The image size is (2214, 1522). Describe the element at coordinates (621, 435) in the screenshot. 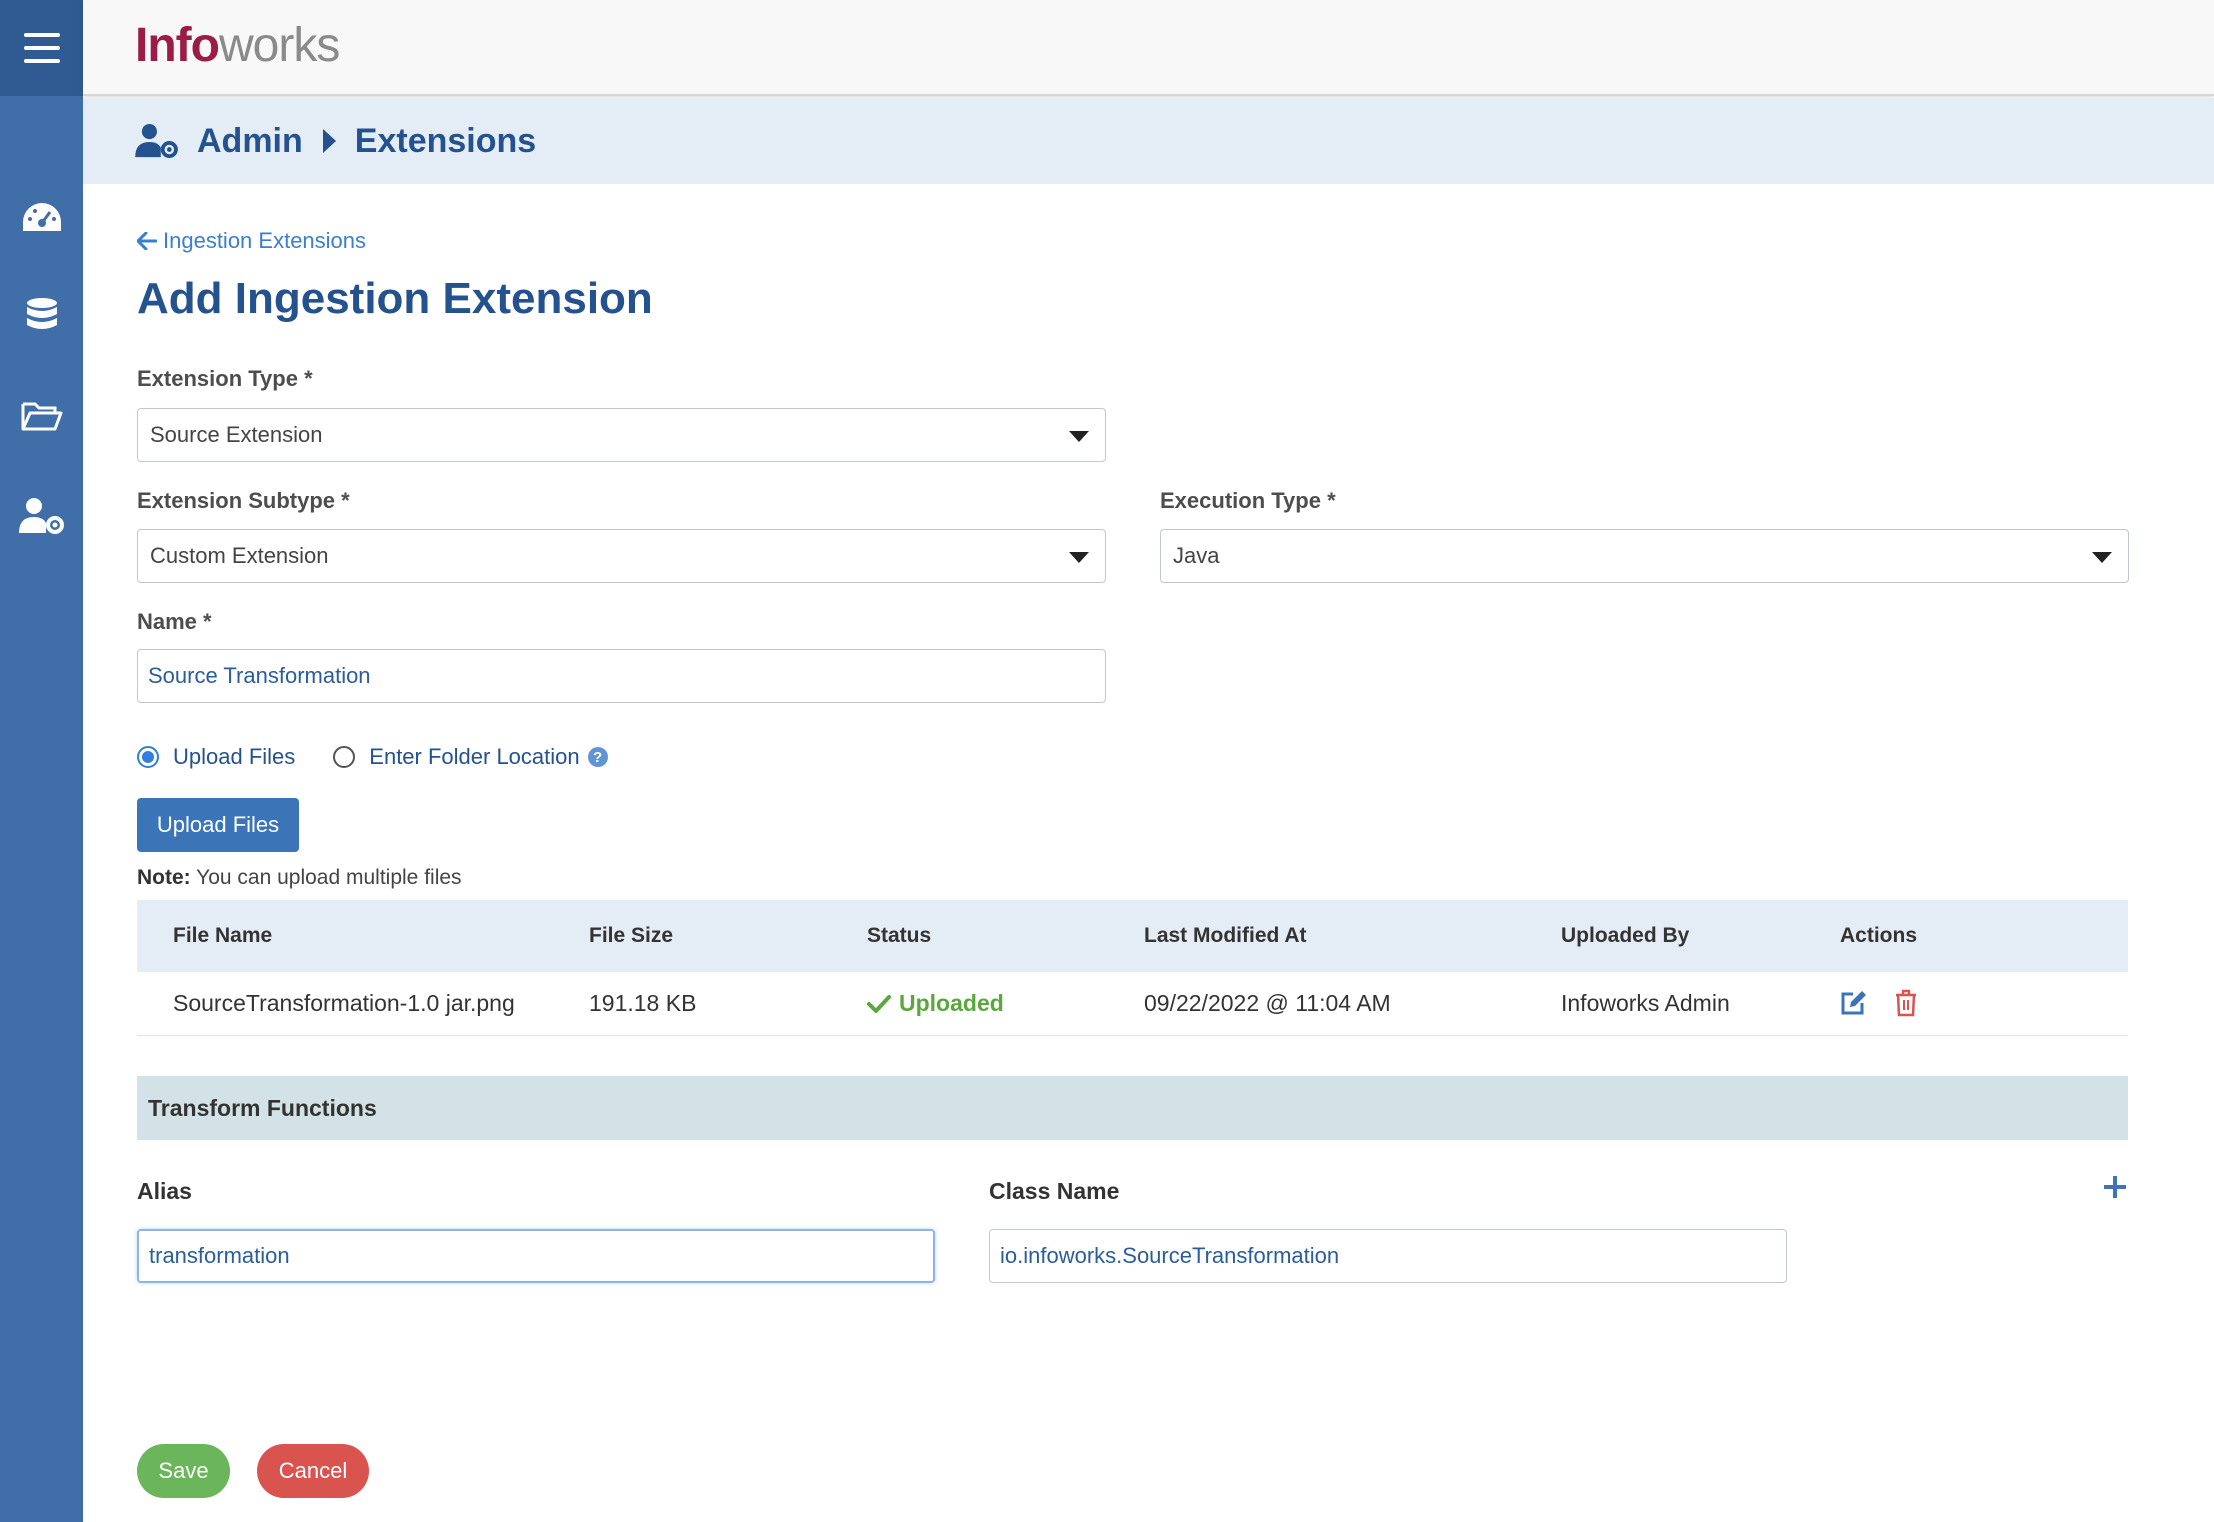

I see `extension-type-select: Source Extension` at that location.